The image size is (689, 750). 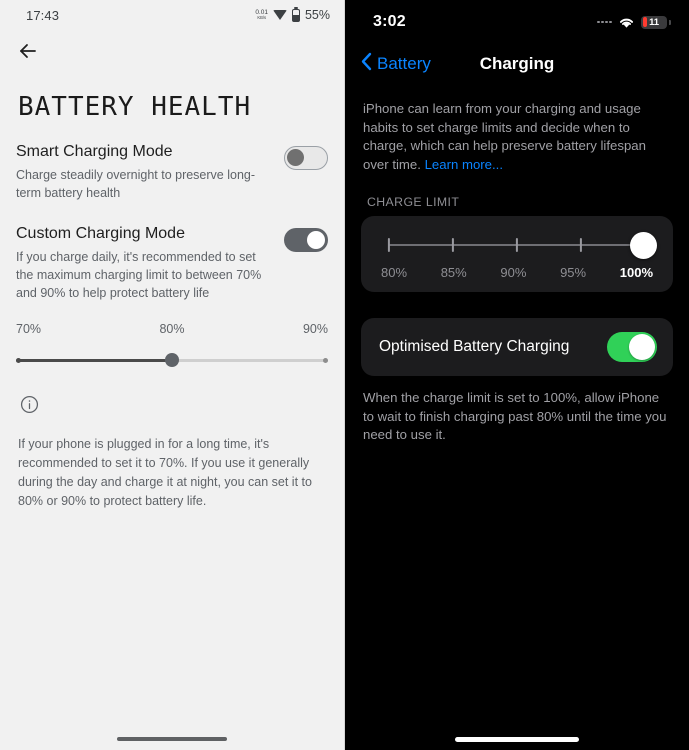 I want to click on ios-nav-bar: Battery Charging, so click(x=517, y=64).